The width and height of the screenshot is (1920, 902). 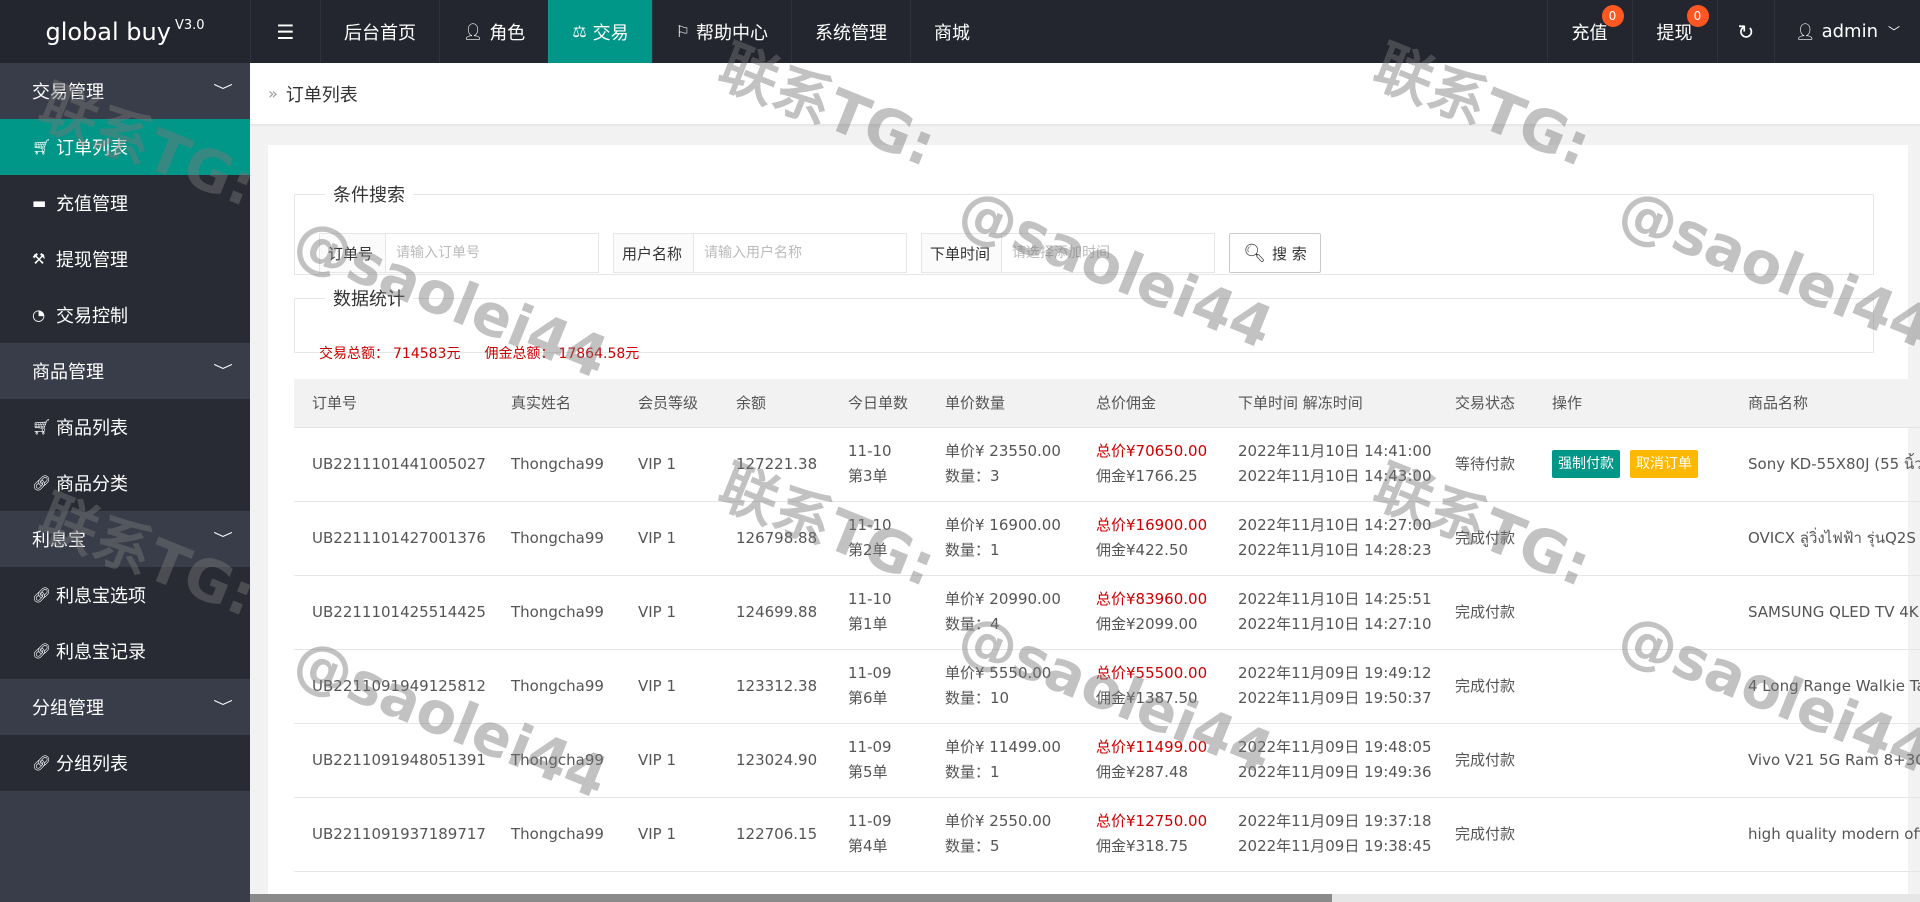 I want to click on order-nth: 第5单, so click(x=868, y=772).